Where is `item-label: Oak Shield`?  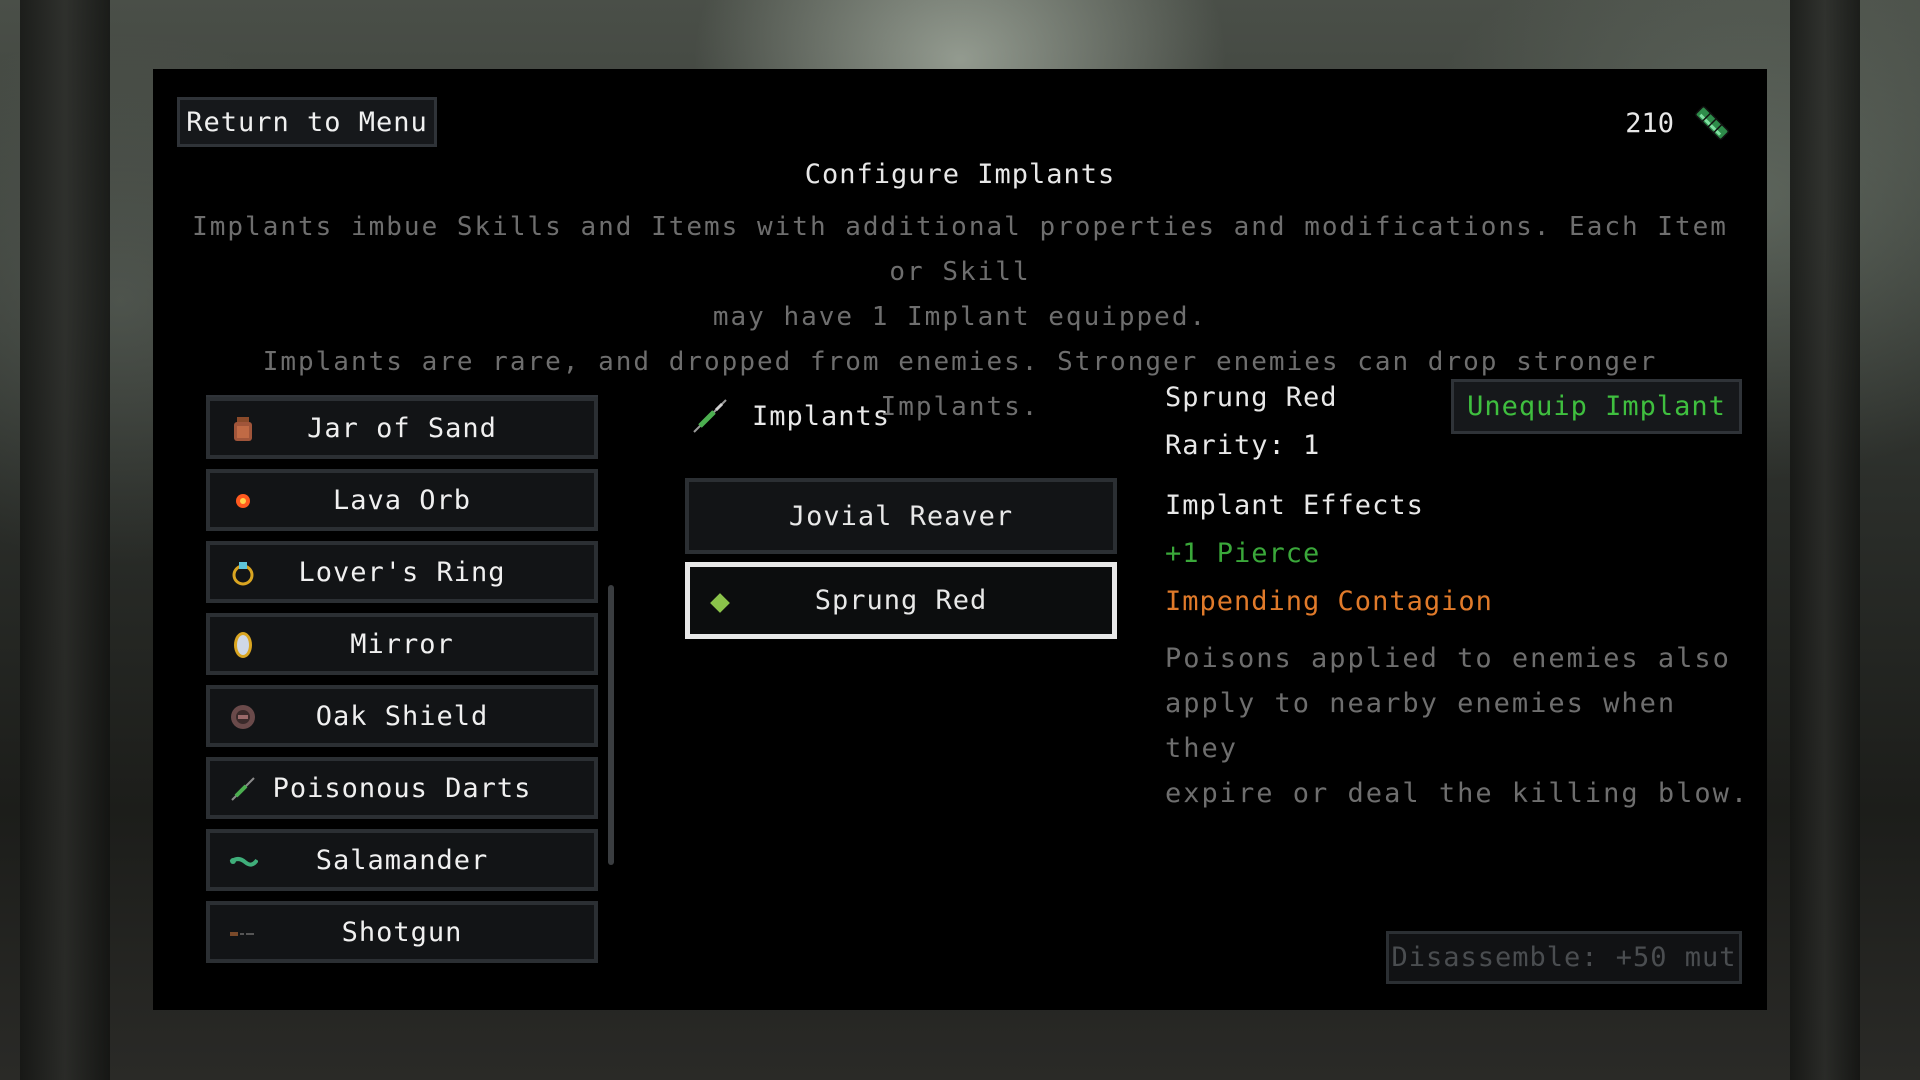
item-label: Oak Shield is located at coordinates (402, 716).